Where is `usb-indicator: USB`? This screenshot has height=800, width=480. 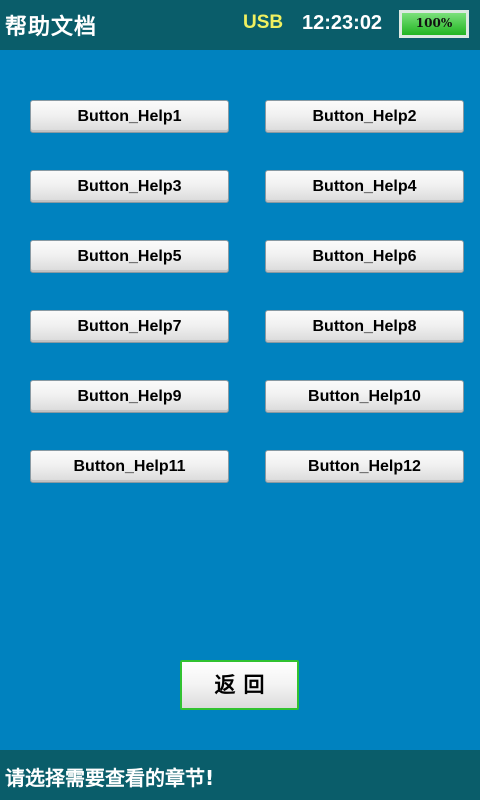 usb-indicator: USB is located at coordinates (263, 22).